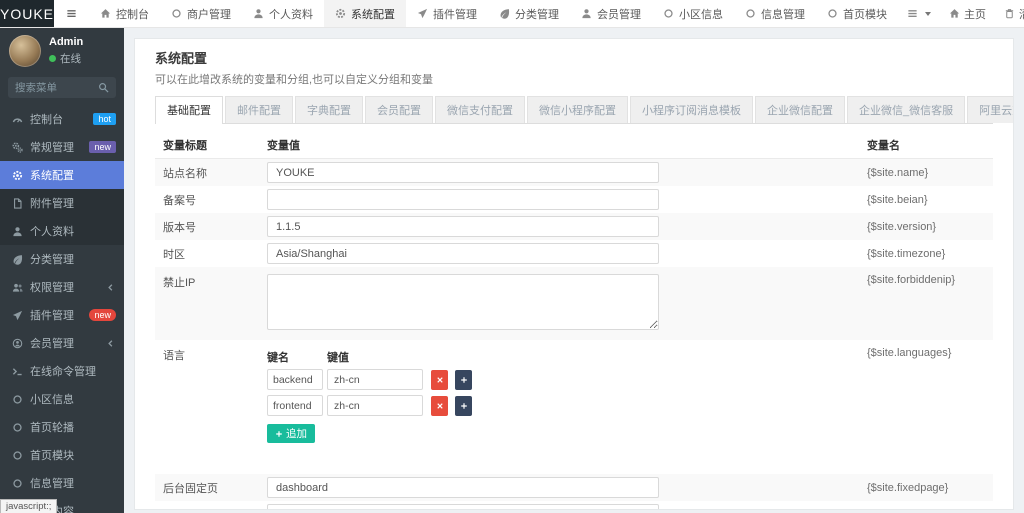  I want to click on tab-wechat-pay-config: 微信支付配置, so click(480, 109).